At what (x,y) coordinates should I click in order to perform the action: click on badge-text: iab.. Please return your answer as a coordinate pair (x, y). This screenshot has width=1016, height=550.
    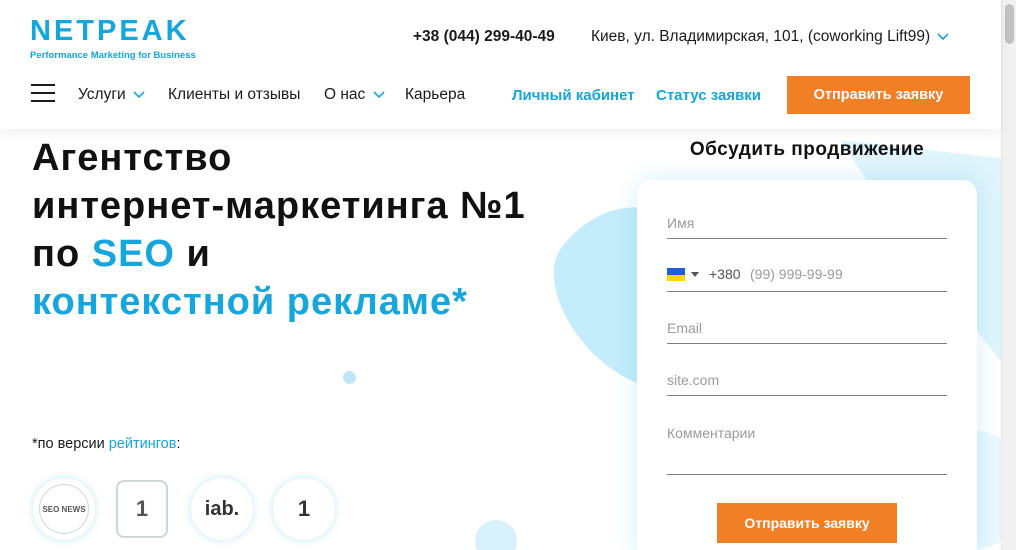
    Looking at the image, I should click on (222, 508).